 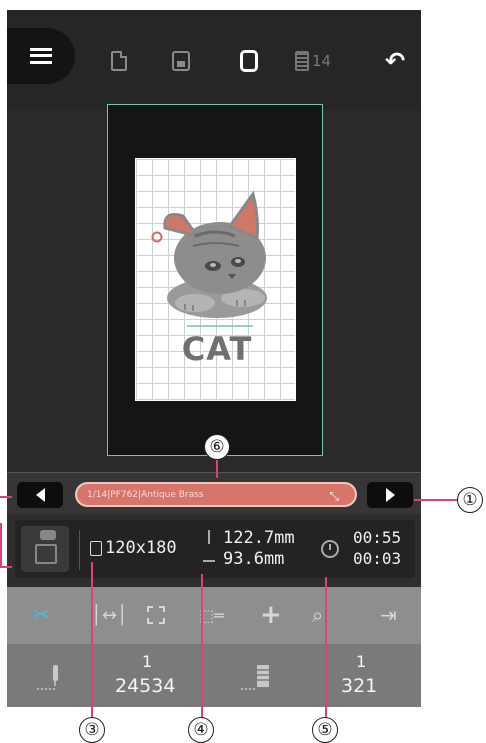 I want to click on plus-icon: +, so click(x=271, y=615).